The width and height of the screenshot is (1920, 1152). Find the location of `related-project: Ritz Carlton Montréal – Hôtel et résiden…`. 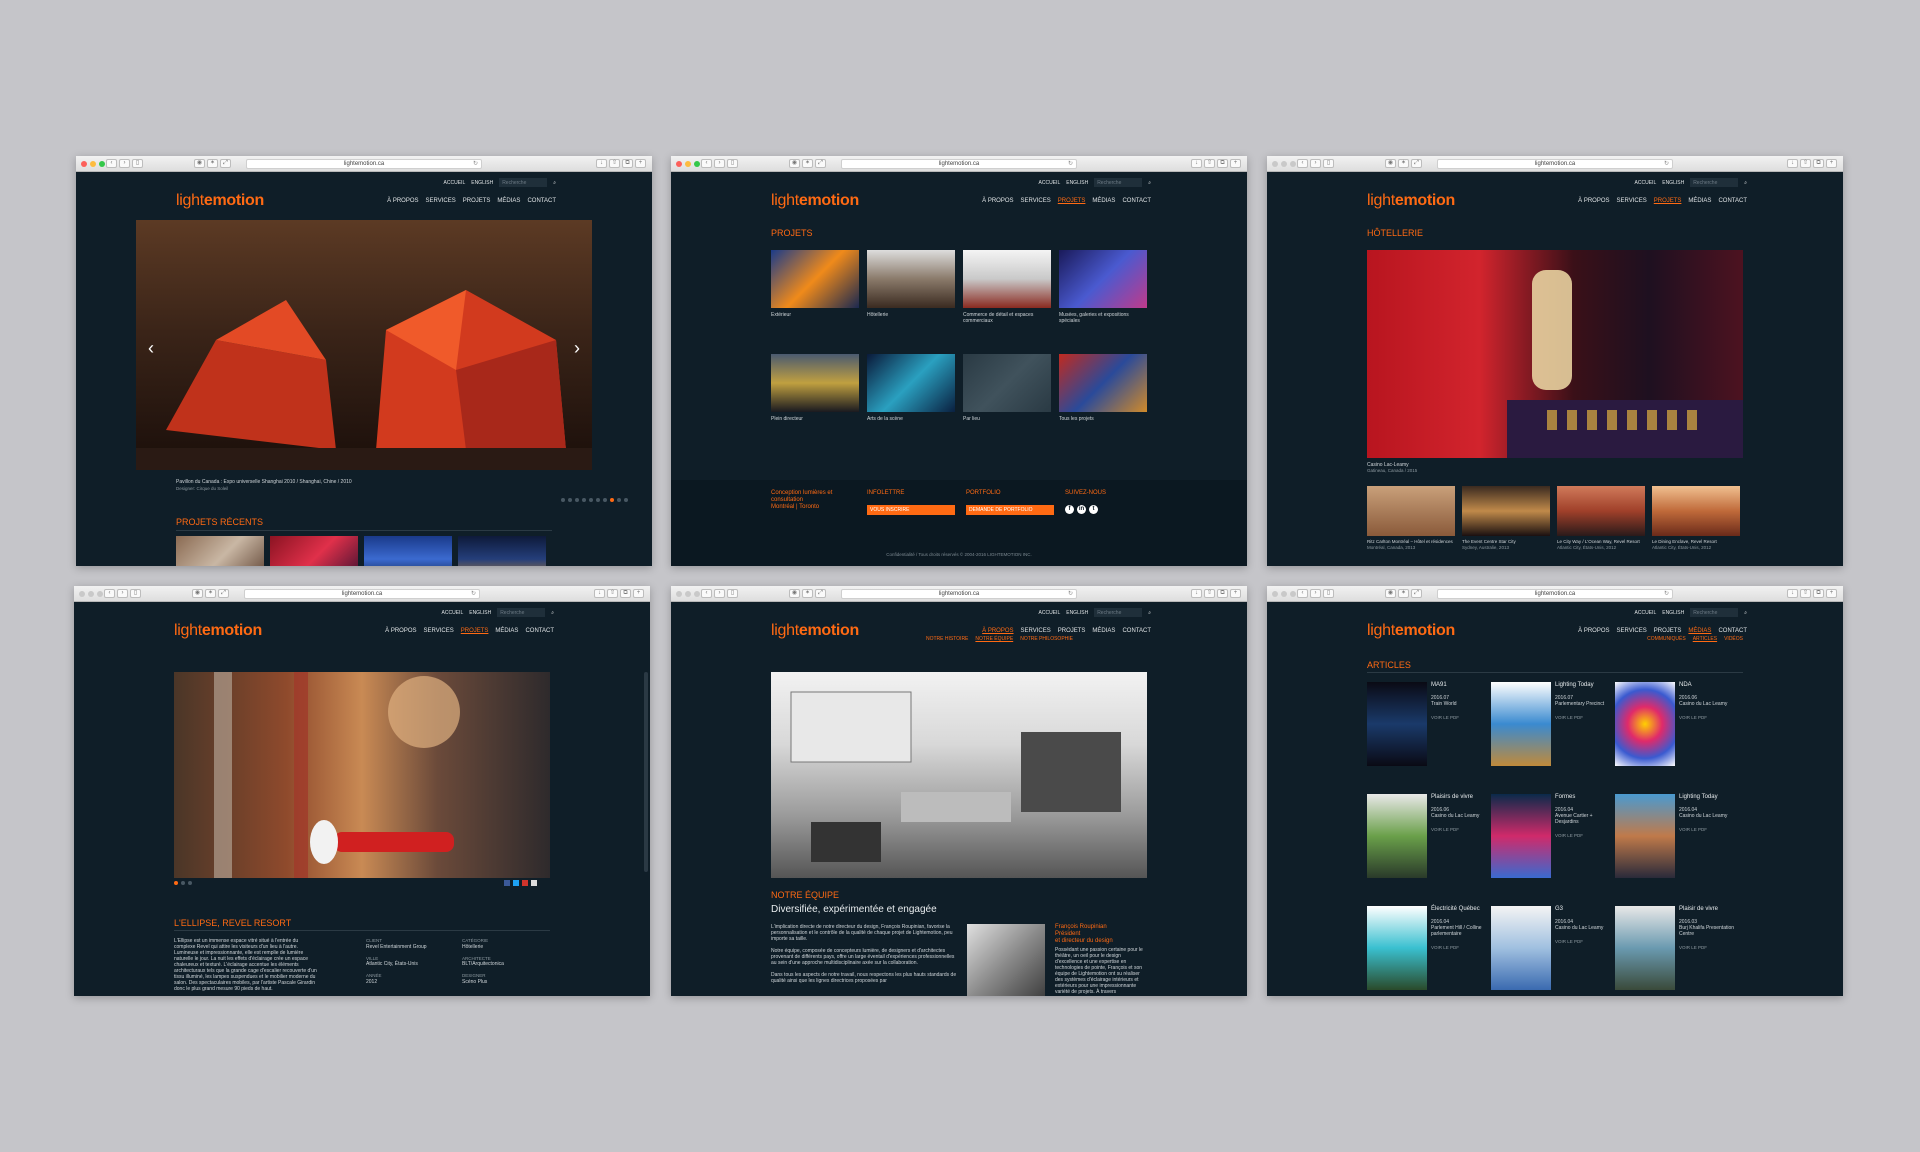

related-project: Ritz Carlton Montréal – Hôtel et résiden… is located at coordinates (1411, 518).